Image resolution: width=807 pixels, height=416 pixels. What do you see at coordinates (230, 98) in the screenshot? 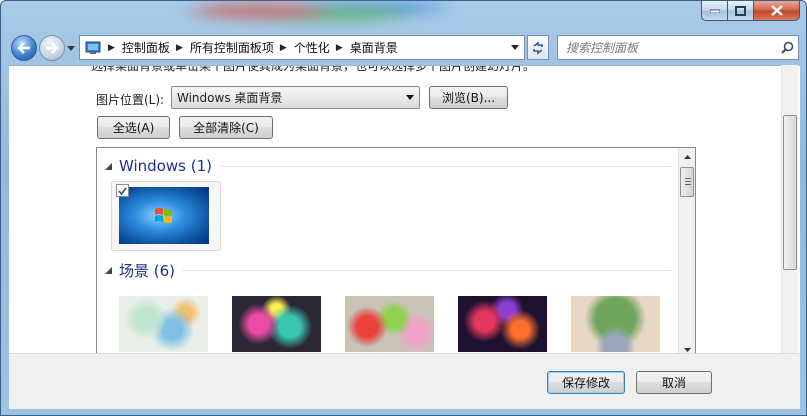
I see `picture-location-value: Windows 桌面背景` at bounding box center [230, 98].